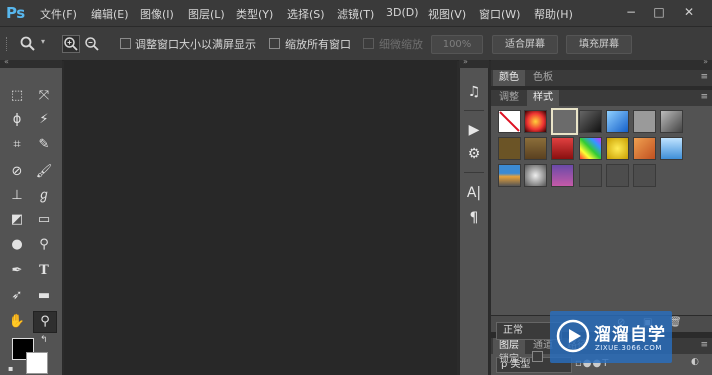 This screenshot has height=375, width=712. Describe the element at coordinates (474, 92) in the screenshot. I see `history-panel-icon: ♫` at that location.